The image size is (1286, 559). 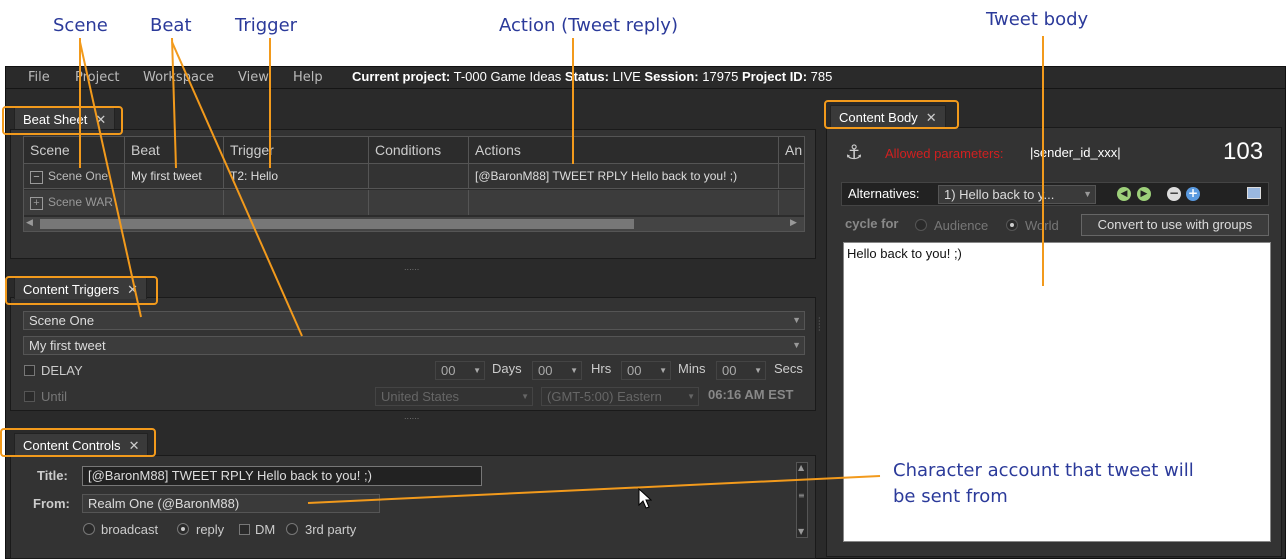 What do you see at coordinates (950, 496) in the screenshot?
I see `annotation-character-line2: be sent from` at bounding box center [950, 496].